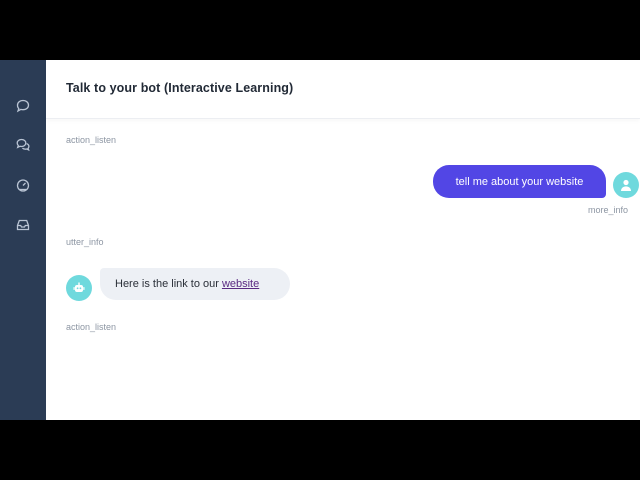  Describe the element at coordinates (23, 240) in the screenshot. I see `sidebar` at that location.